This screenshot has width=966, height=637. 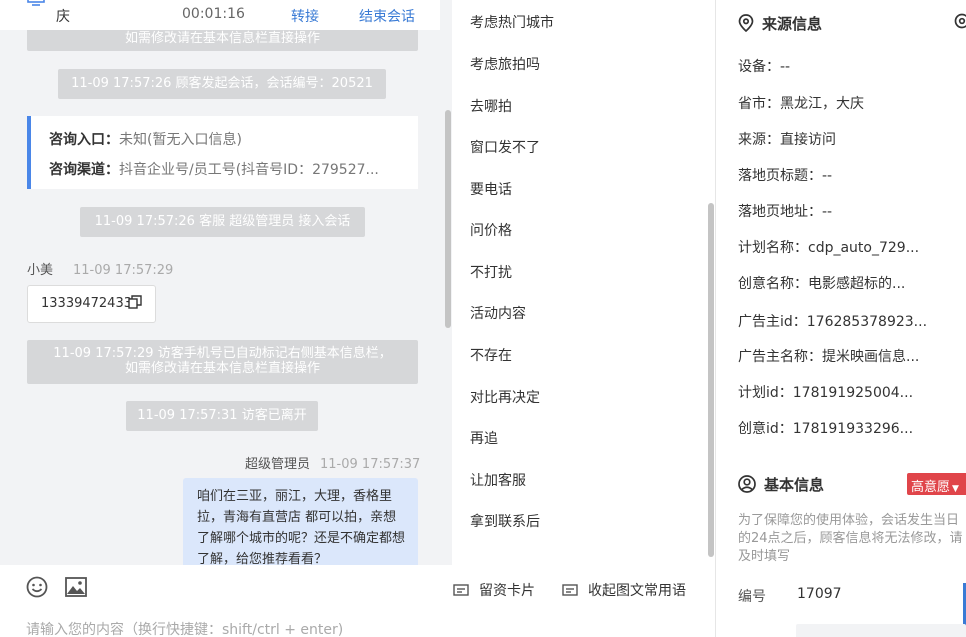 What do you see at coordinates (461, 590) in the screenshot?
I see `card-icon` at bounding box center [461, 590].